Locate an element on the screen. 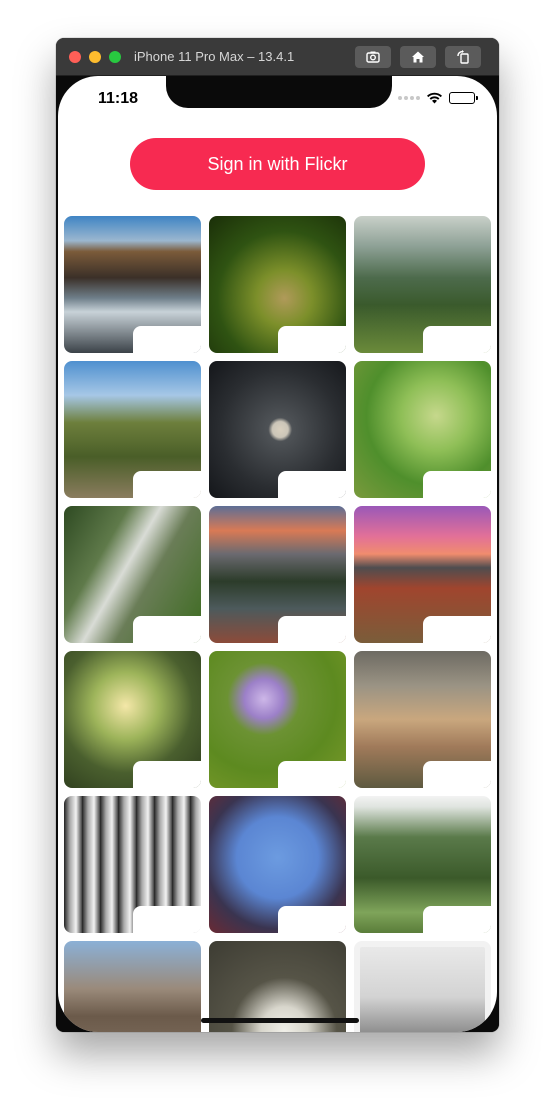 The image size is (555, 1106). screenshot-icon is located at coordinates (373, 57).